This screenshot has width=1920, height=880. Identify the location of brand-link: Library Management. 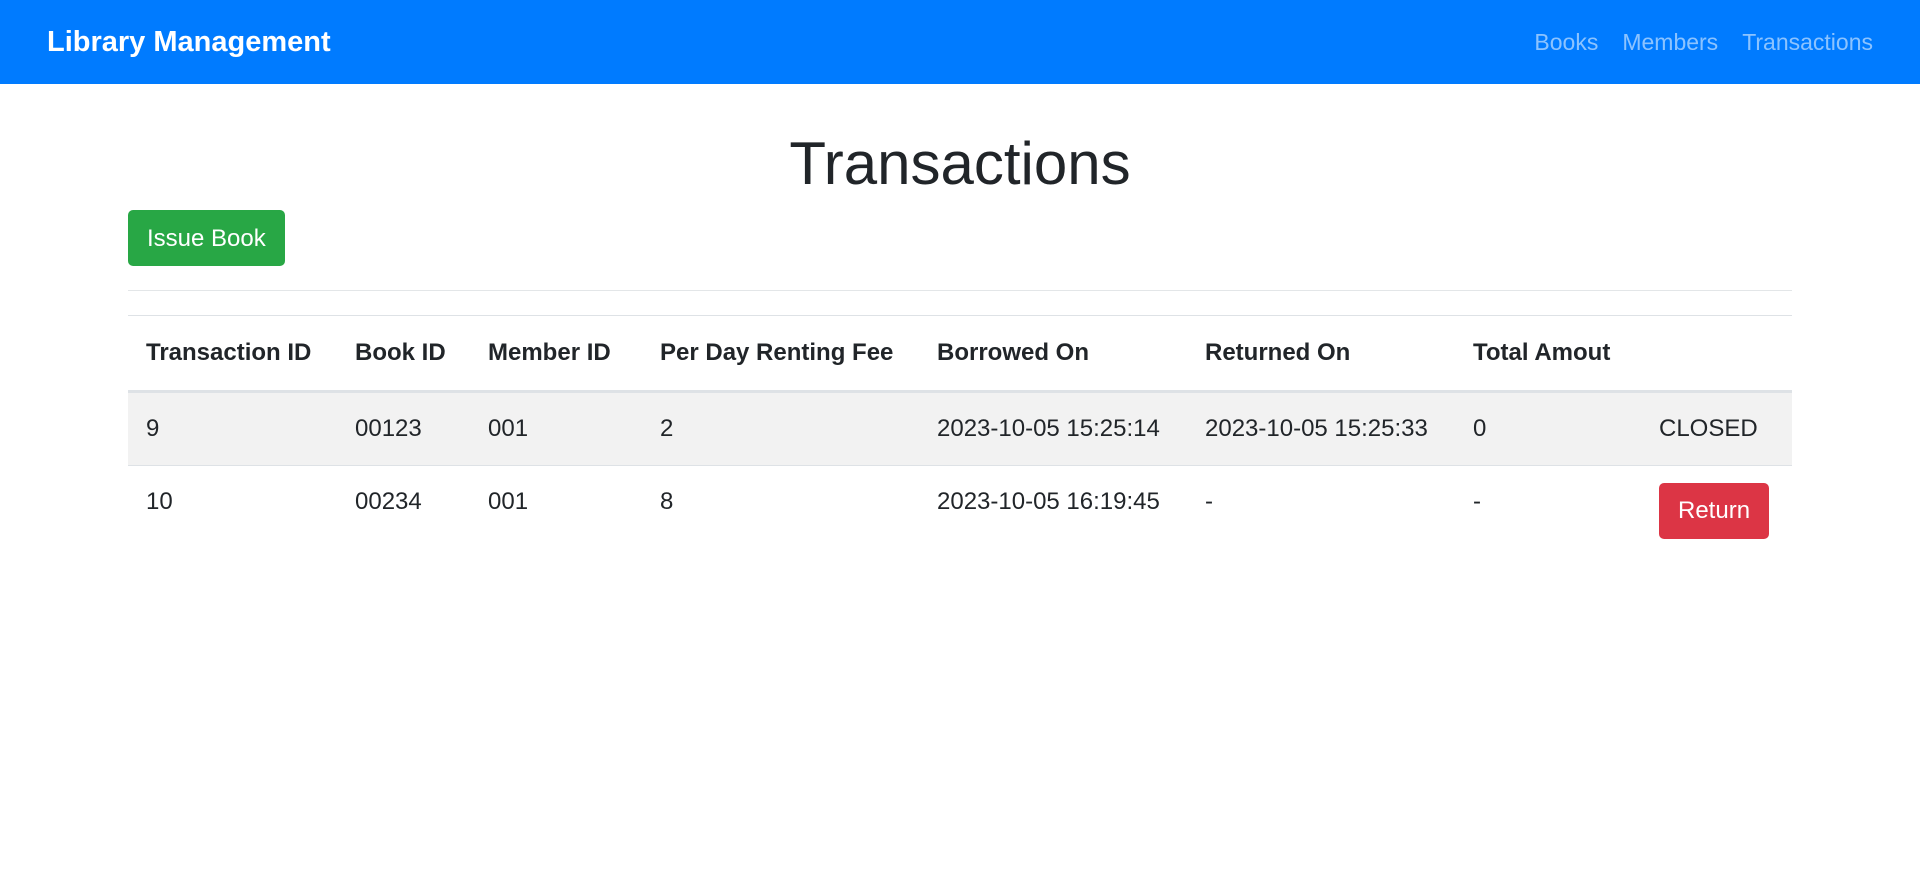
(189, 42).